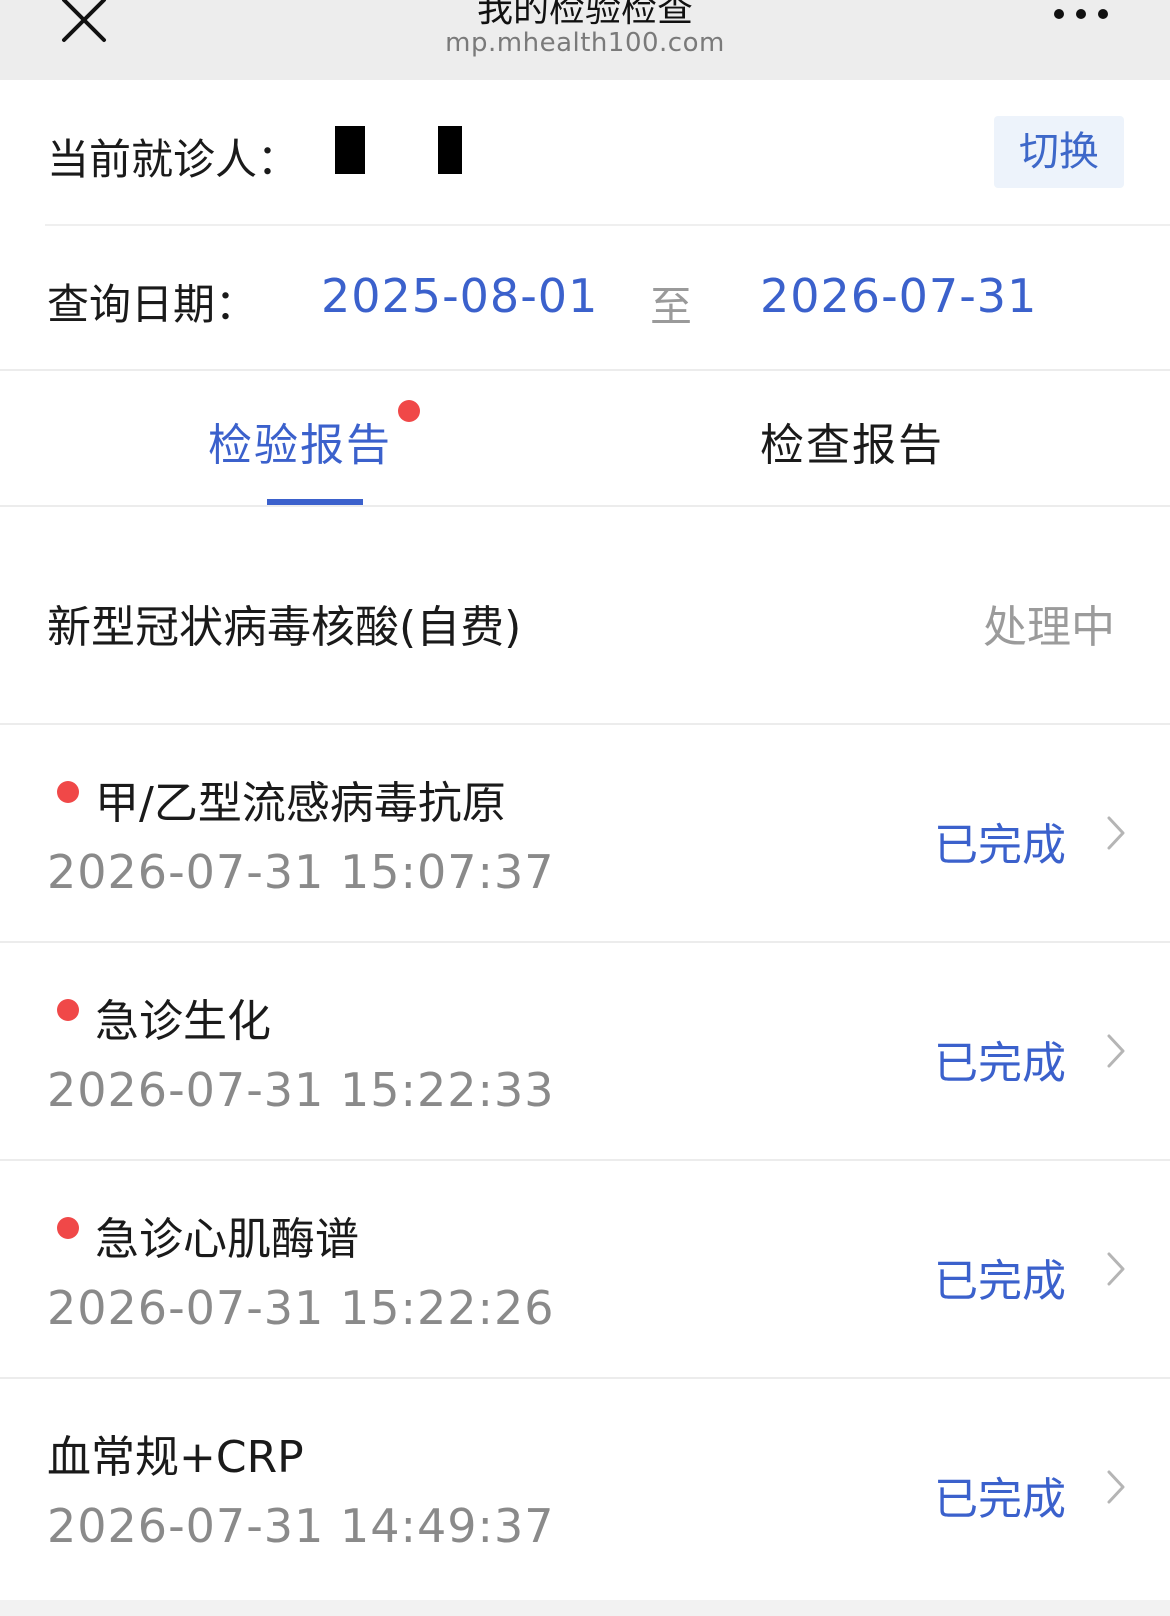 The width and height of the screenshot is (1170, 1616). Describe the element at coordinates (1049, 627) in the screenshot. I see `report-status: 处理中` at that location.